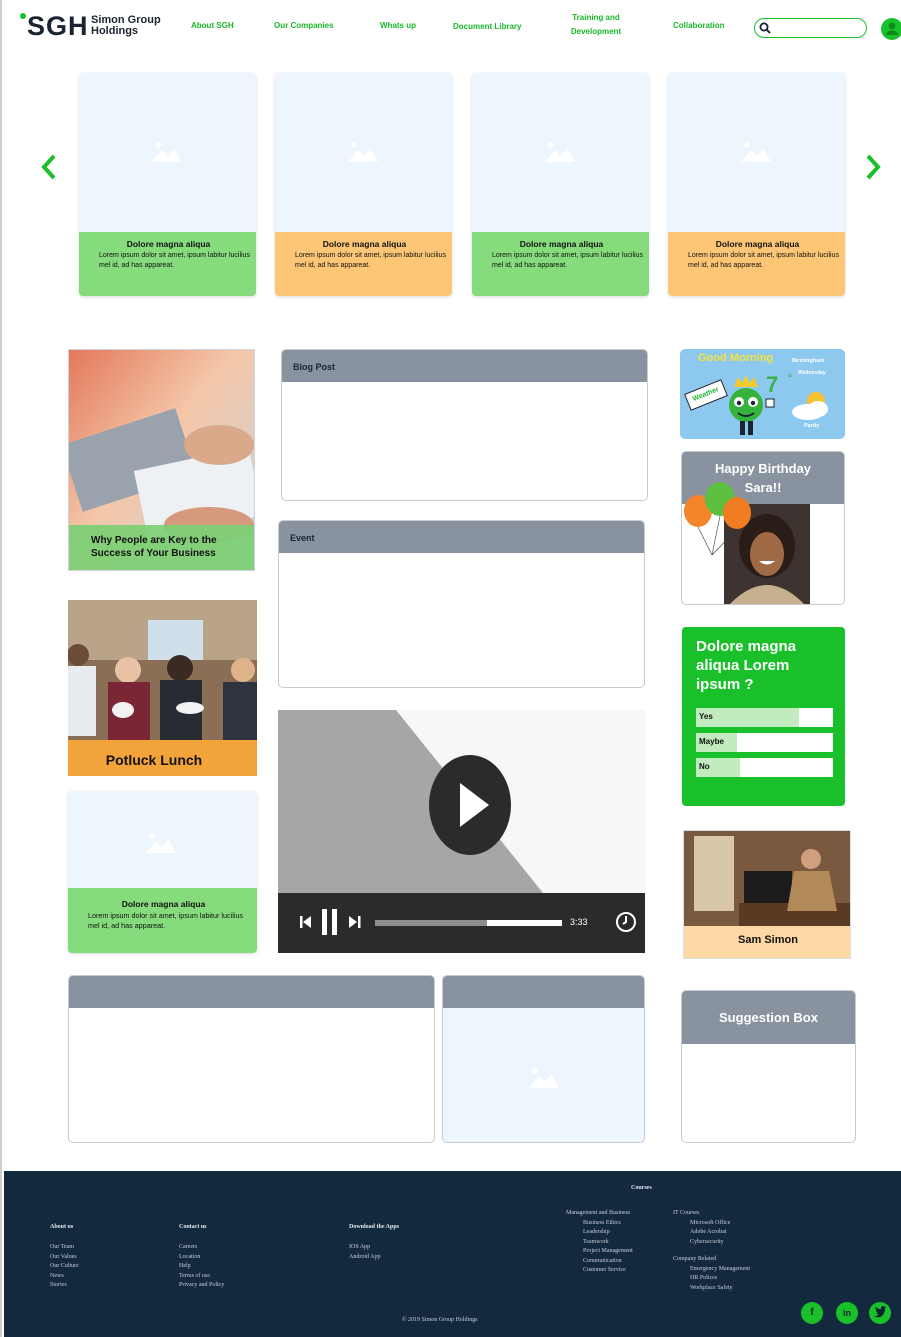 The height and width of the screenshot is (1337, 901). Describe the element at coordinates (464, 366) in the screenshot. I see `blog-post-title: Blog Post` at that location.